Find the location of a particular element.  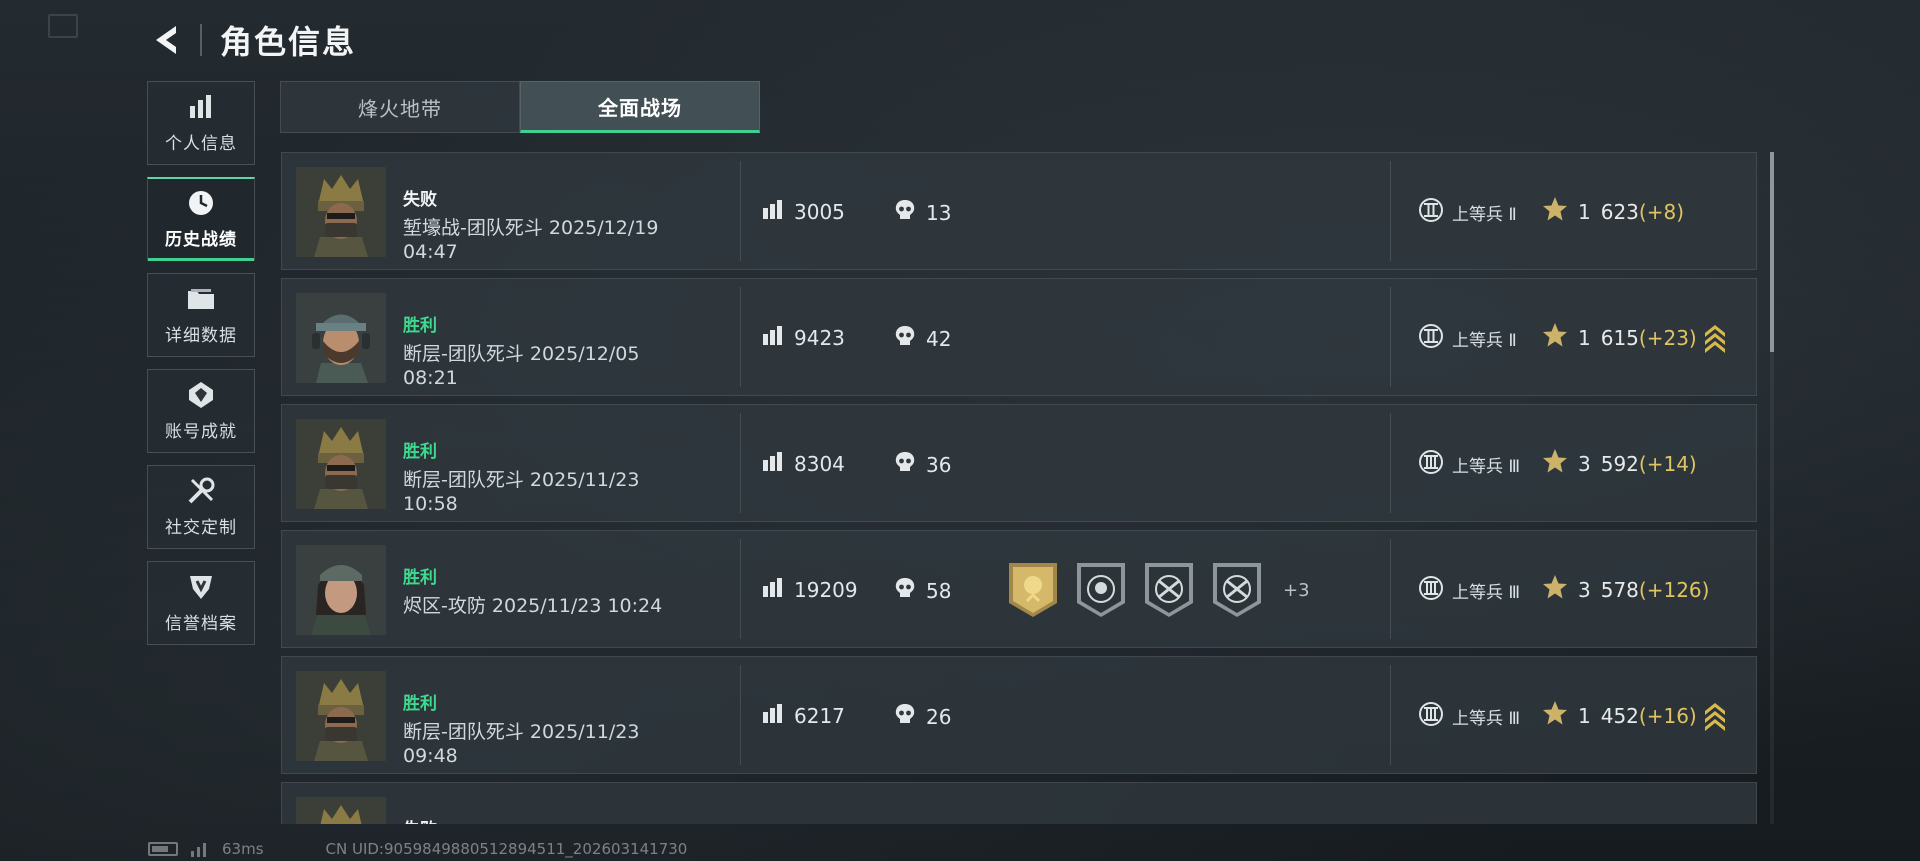

match-row: 失败 is located at coordinates (1019, 803).